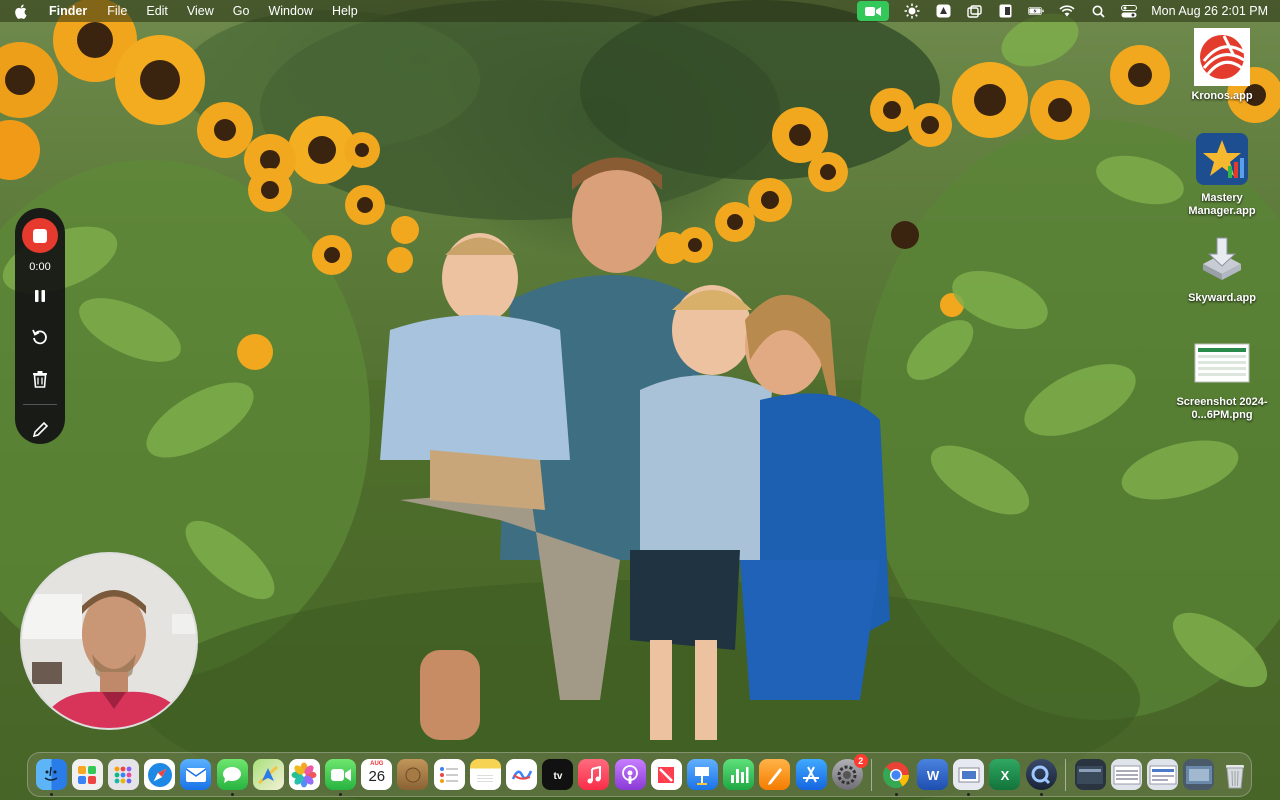 The width and height of the screenshot is (1280, 800). I want to click on dock-word: W, so click(933, 774).